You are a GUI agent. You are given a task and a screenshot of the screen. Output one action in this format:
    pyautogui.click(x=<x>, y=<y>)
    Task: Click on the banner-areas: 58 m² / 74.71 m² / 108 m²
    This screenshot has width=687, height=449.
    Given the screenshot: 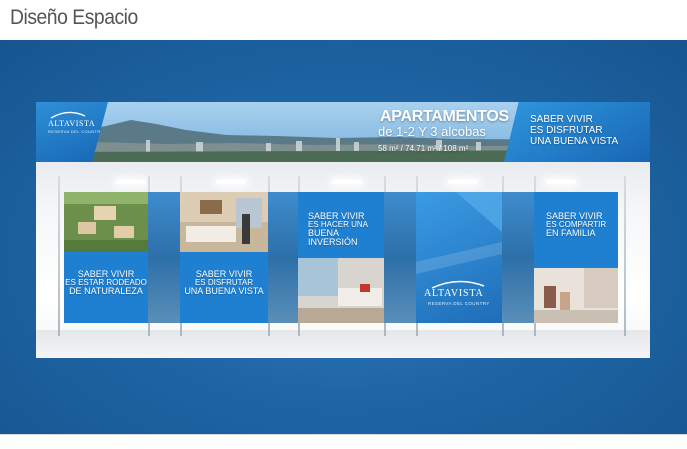 What is the action you would take?
    pyautogui.click(x=423, y=148)
    